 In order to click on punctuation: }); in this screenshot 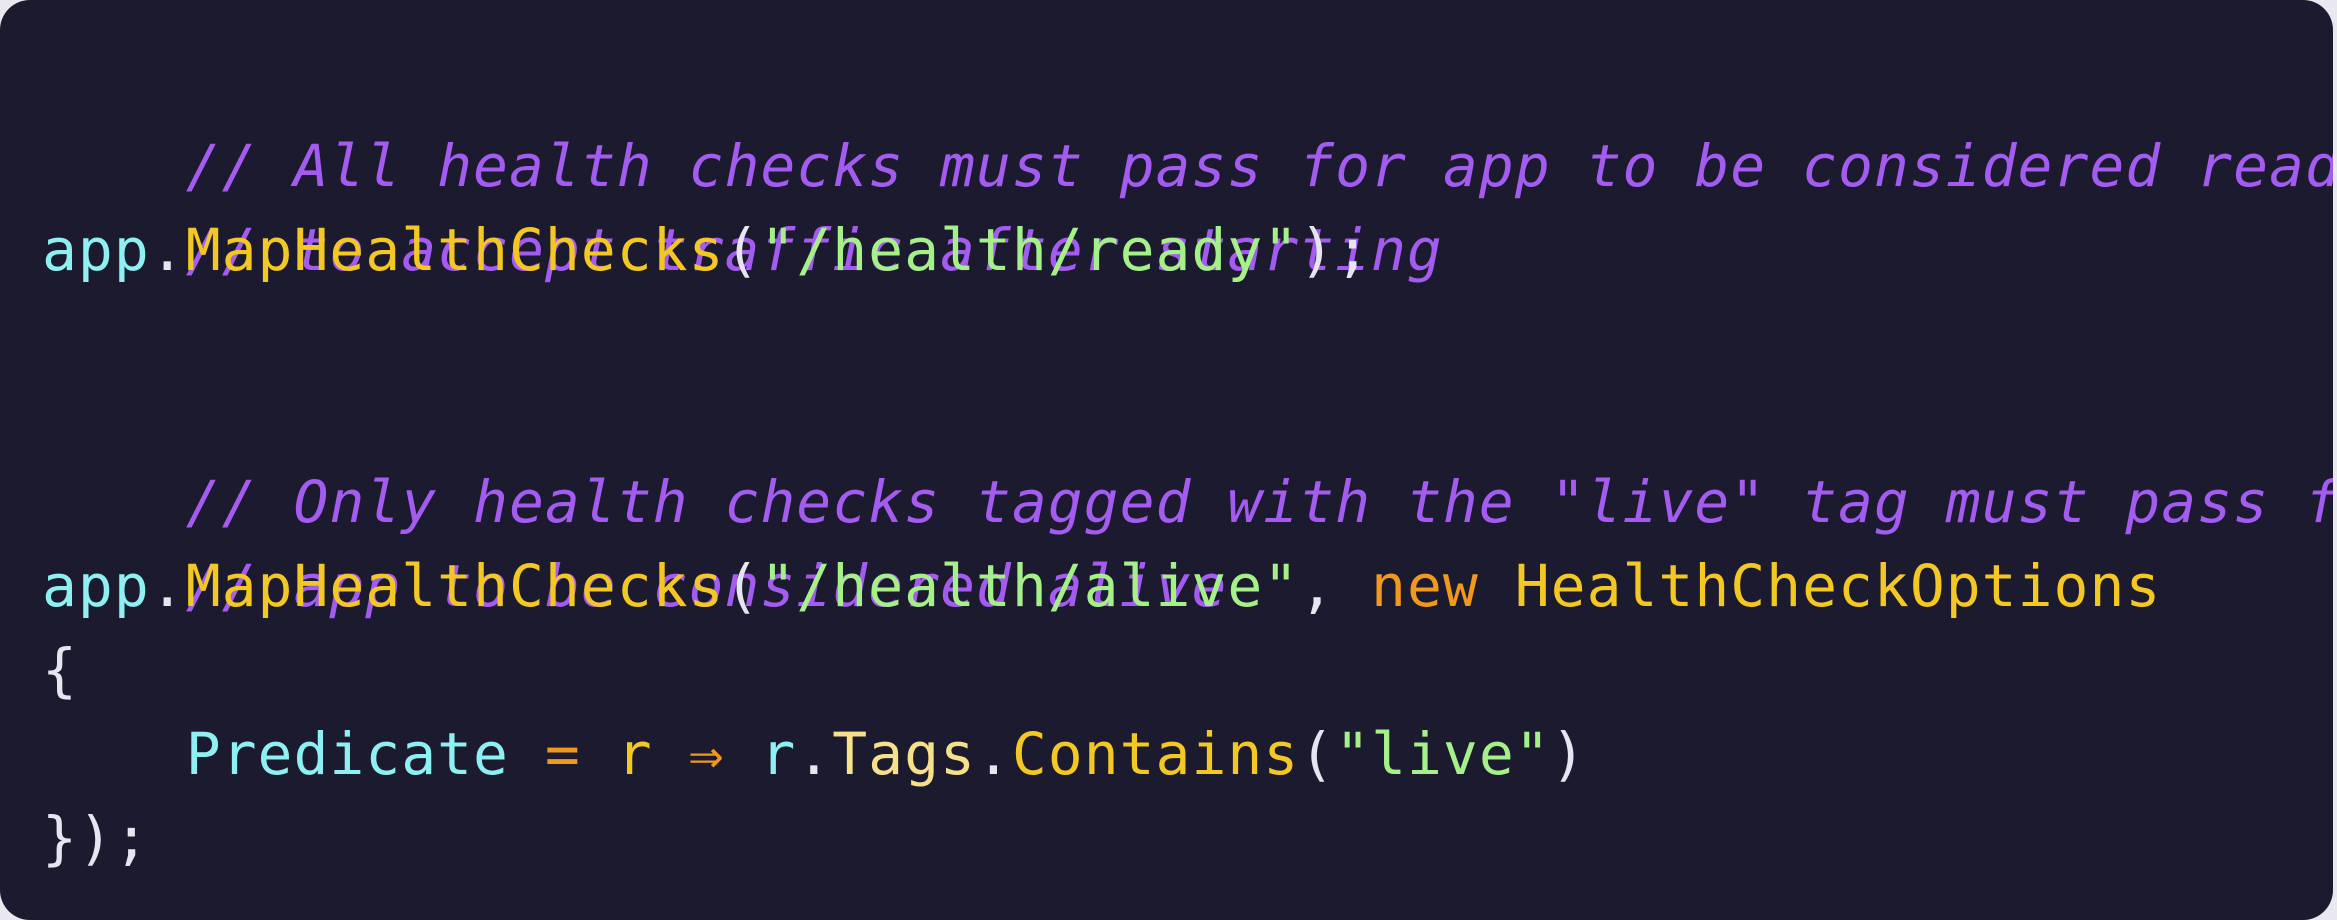, I will do `click(96, 838)`.